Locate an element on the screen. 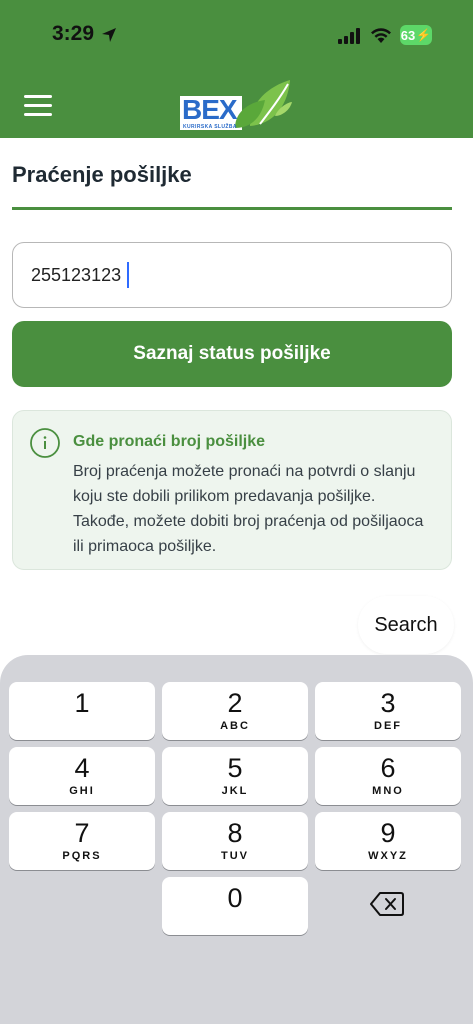 Image resolution: width=473 pixels, height=1024 pixels. key-2: 2 ABC is located at coordinates (235, 711).